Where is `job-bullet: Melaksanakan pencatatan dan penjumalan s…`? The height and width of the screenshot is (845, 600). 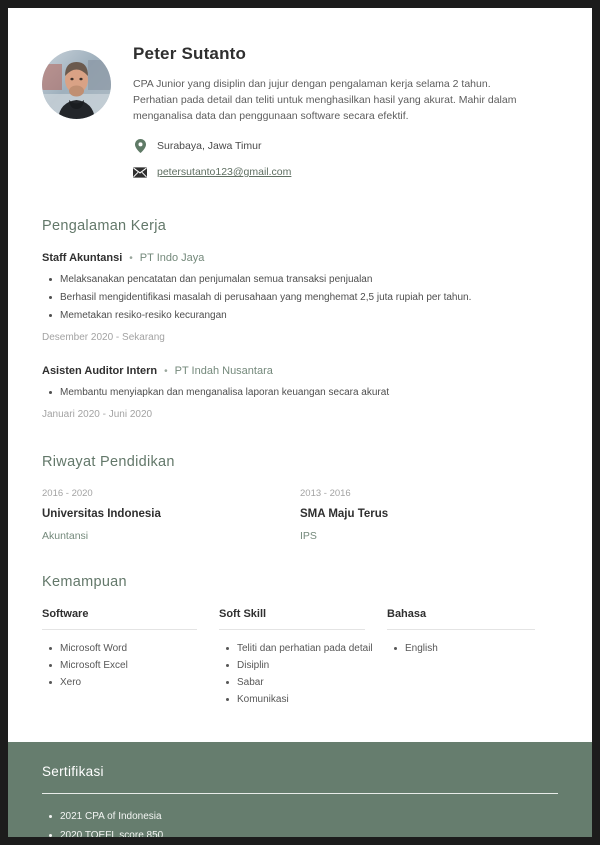 job-bullet: Melaksanakan pencatatan dan penjumalan s… is located at coordinates (300, 279).